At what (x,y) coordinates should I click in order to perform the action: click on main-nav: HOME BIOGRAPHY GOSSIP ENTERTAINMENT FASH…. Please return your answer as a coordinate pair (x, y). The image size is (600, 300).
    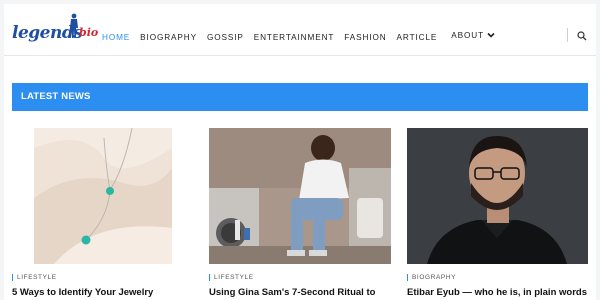
    Looking at the image, I should click on (303, 37).